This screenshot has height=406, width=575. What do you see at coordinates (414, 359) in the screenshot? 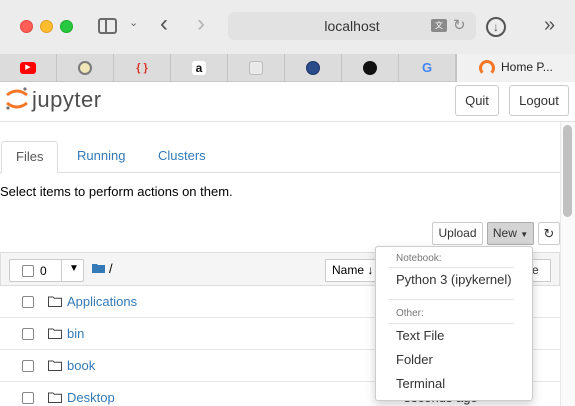
I see `new-folder: Folder` at bounding box center [414, 359].